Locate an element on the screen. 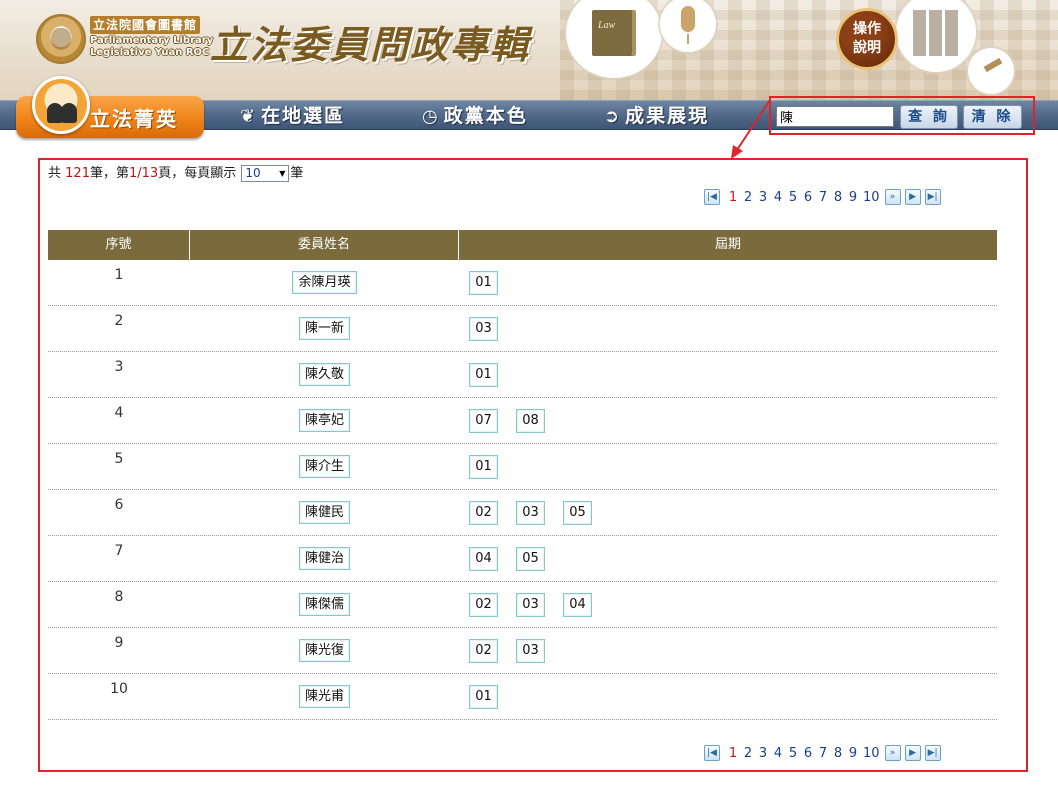  legislator-name-link: 陳健治 is located at coordinates (324, 558).